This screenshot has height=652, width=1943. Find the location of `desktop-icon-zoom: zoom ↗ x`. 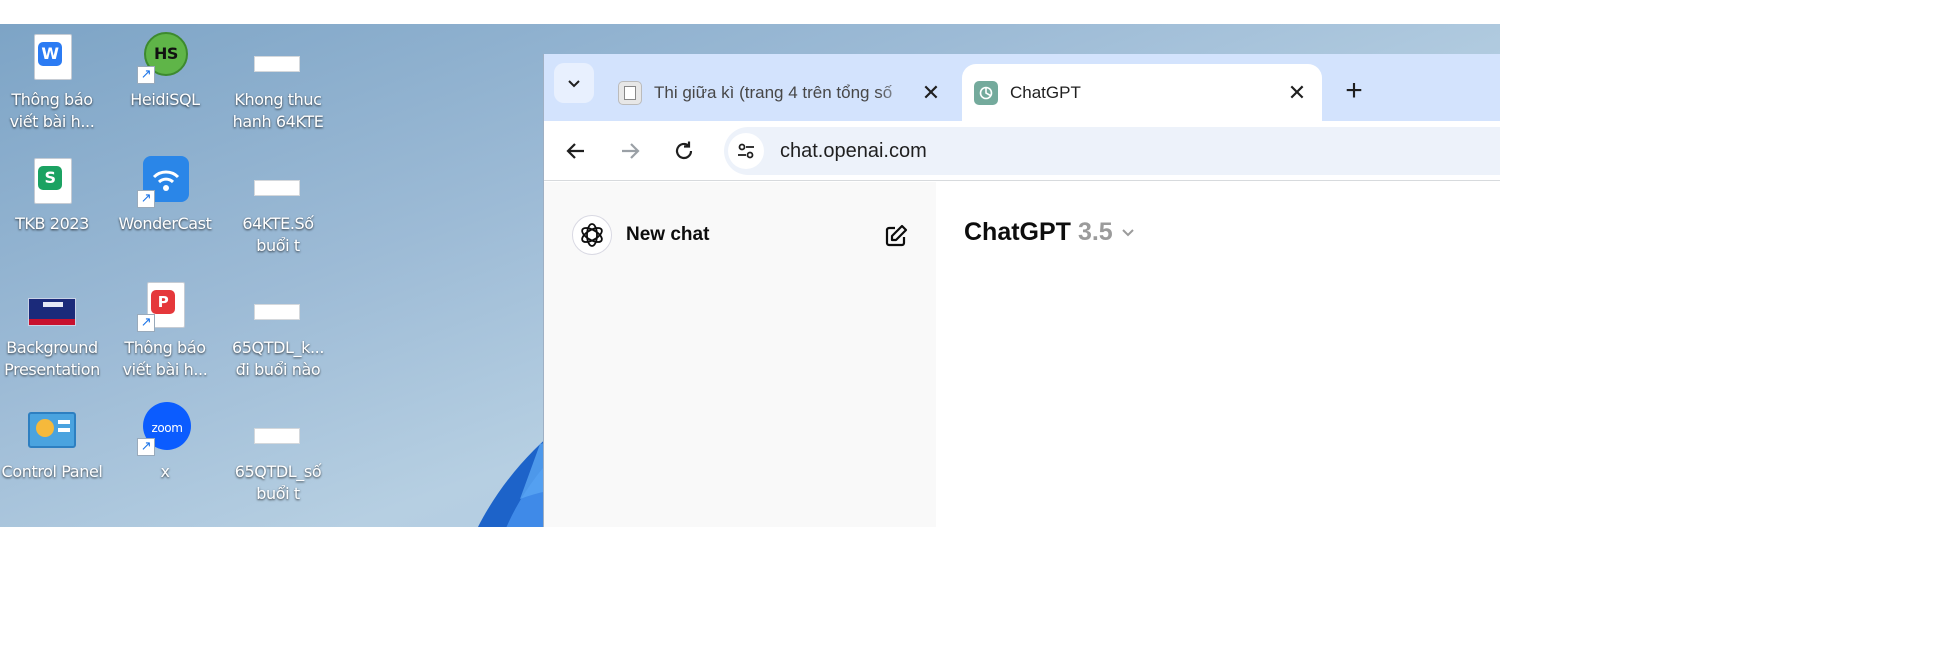

desktop-icon-zoom: zoom ↗ x is located at coordinates (165, 458).